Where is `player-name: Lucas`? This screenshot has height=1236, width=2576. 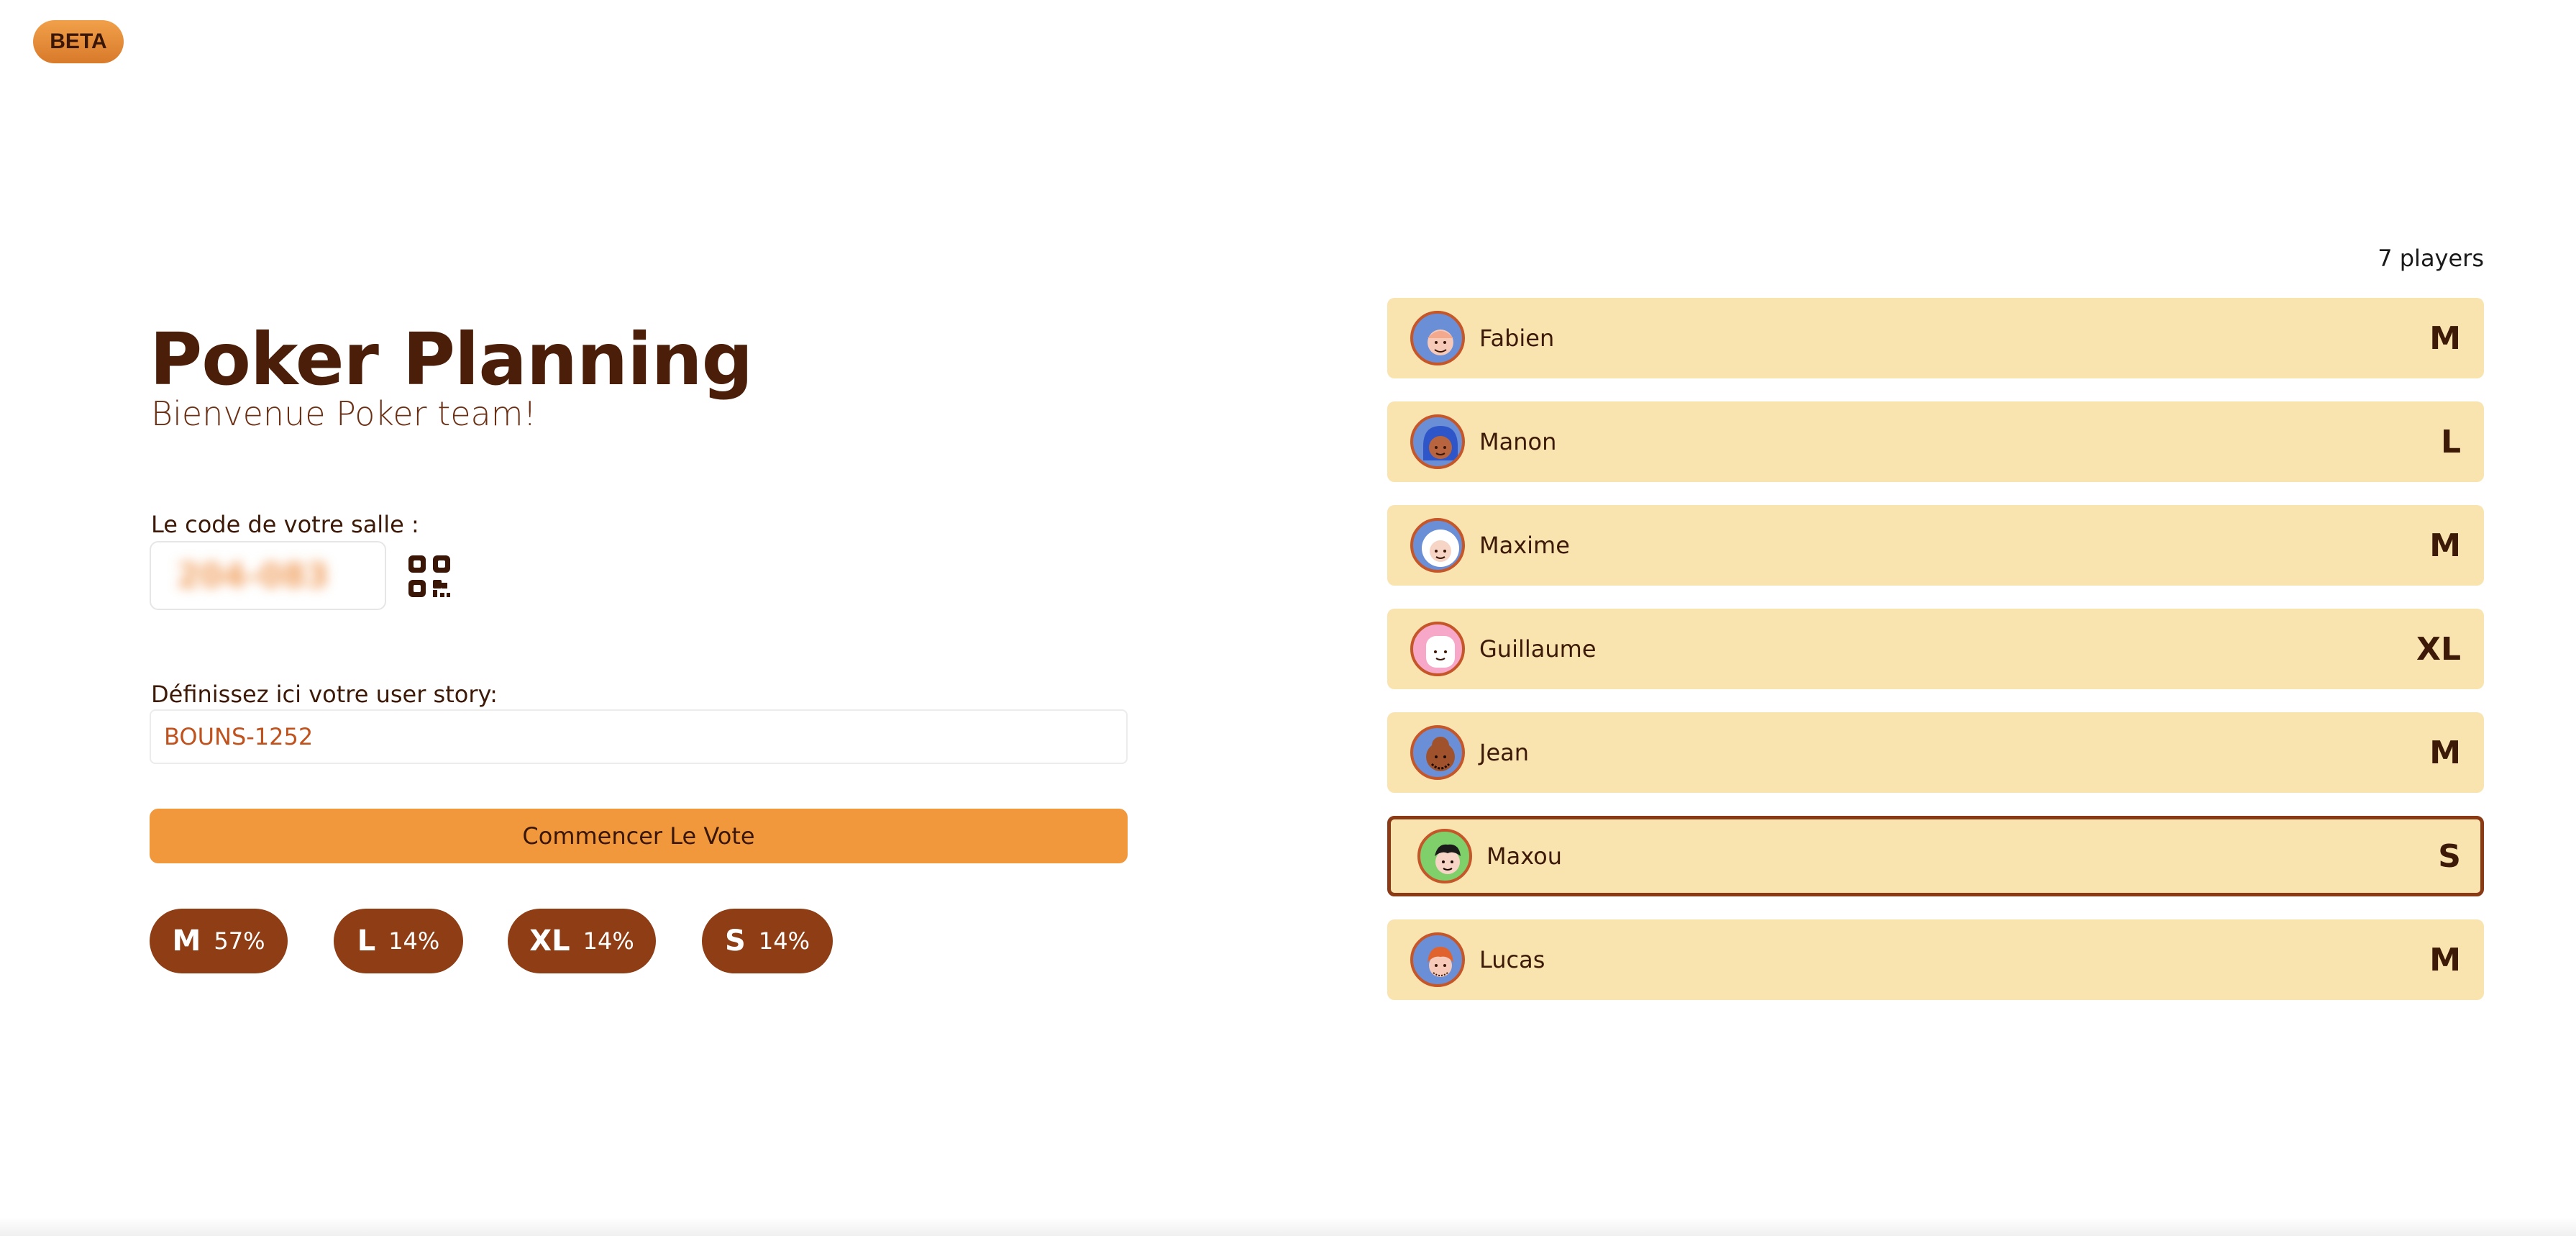
player-name: Lucas is located at coordinates (1512, 959).